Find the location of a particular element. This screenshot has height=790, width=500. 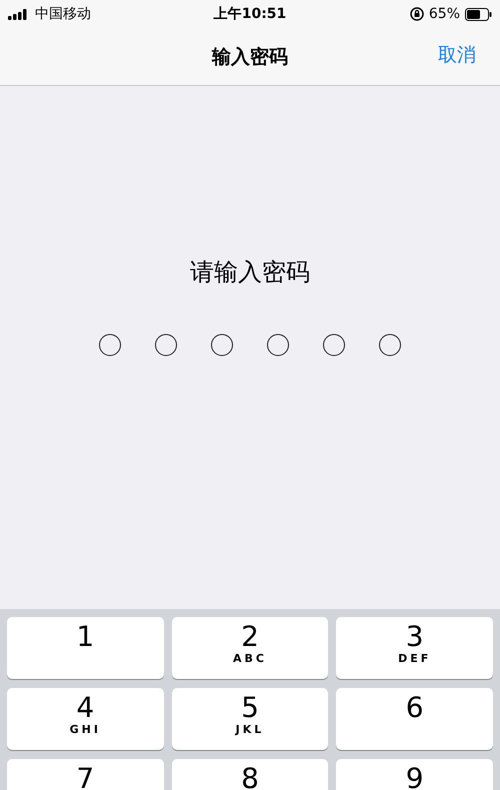

keypad-key: 5 JKL is located at coordinates (250, 719).